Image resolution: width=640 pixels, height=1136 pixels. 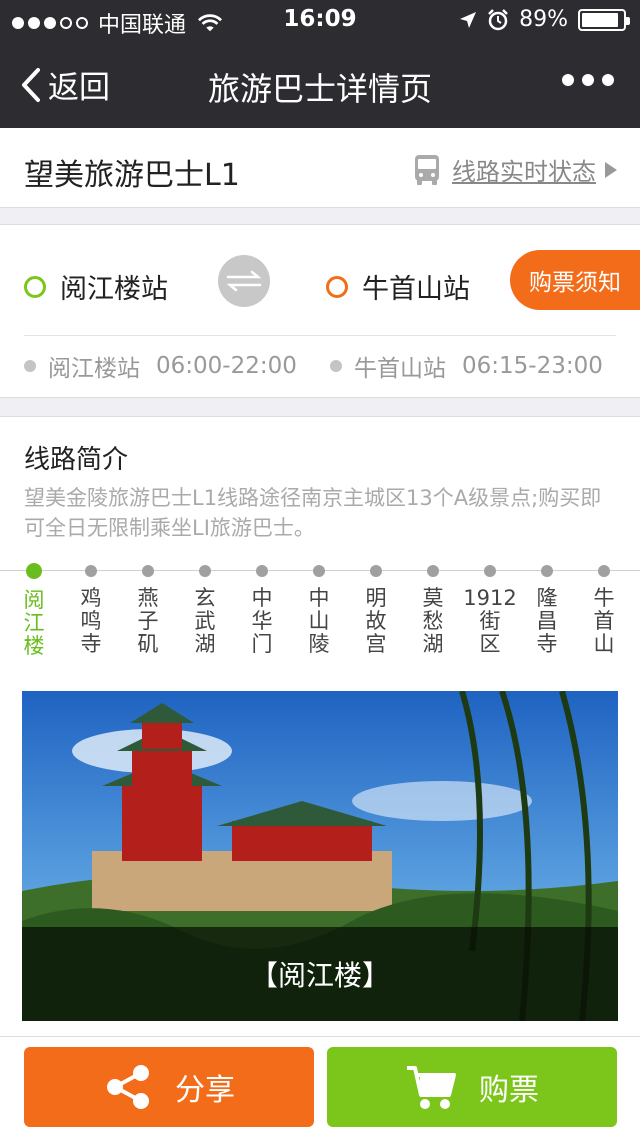 I want to click on stop-name: 阅江楼, so click(x=34, y=623).